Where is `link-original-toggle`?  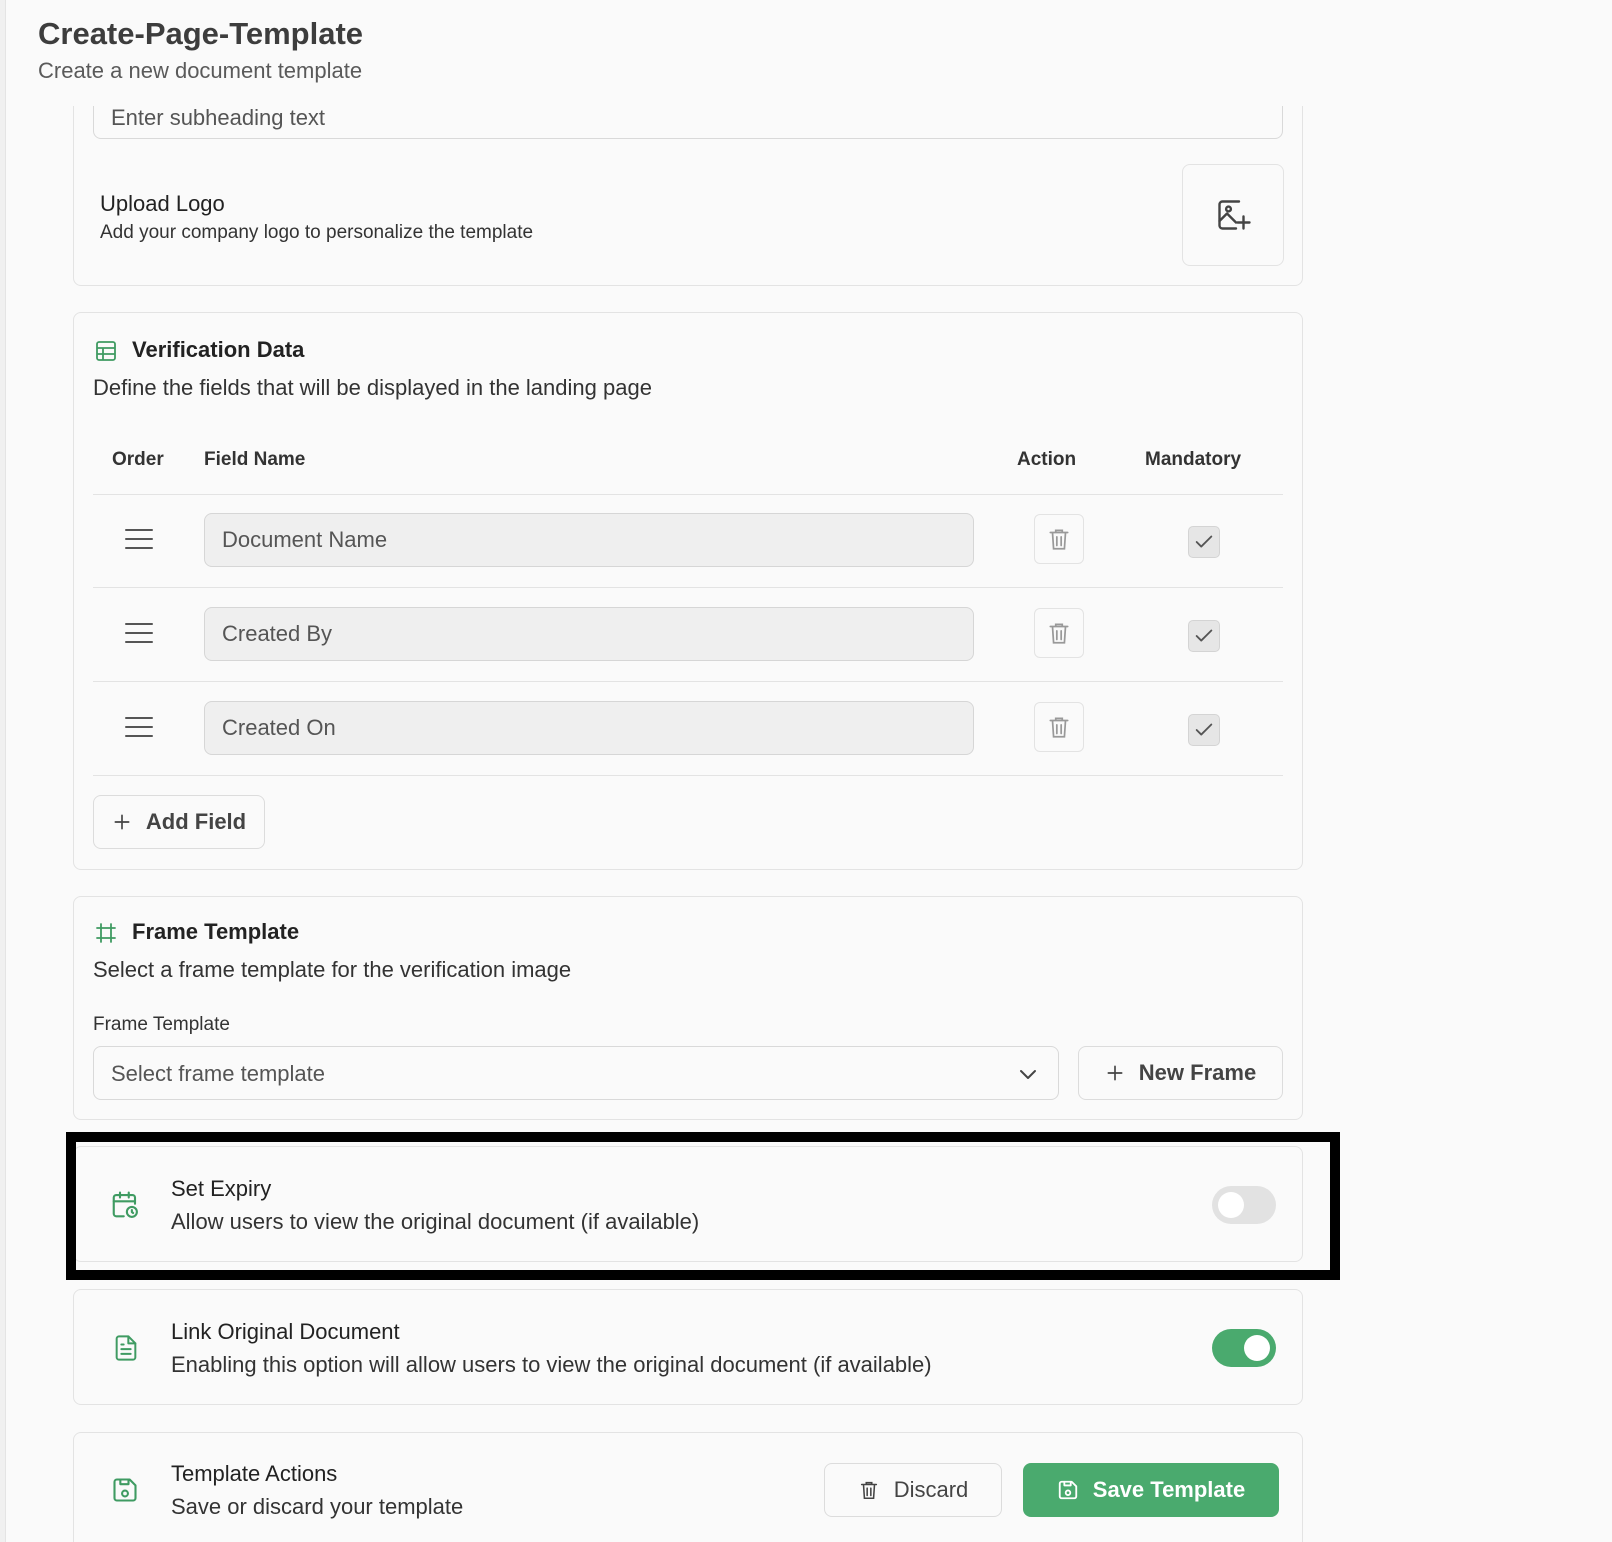 link-original-toggle is located at coordinates (1244, 1348).